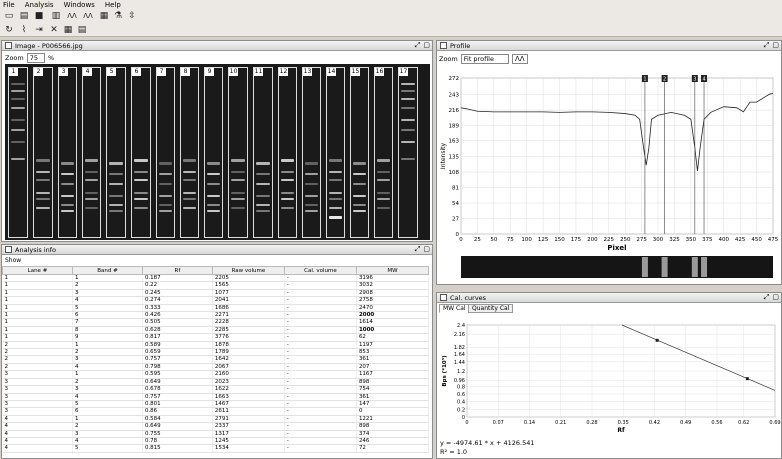 Image resolution: width=782 pixels, height=459 pixels. I want to click on table-row: 1 6 0.426 2271-2000, so click(216, 315).